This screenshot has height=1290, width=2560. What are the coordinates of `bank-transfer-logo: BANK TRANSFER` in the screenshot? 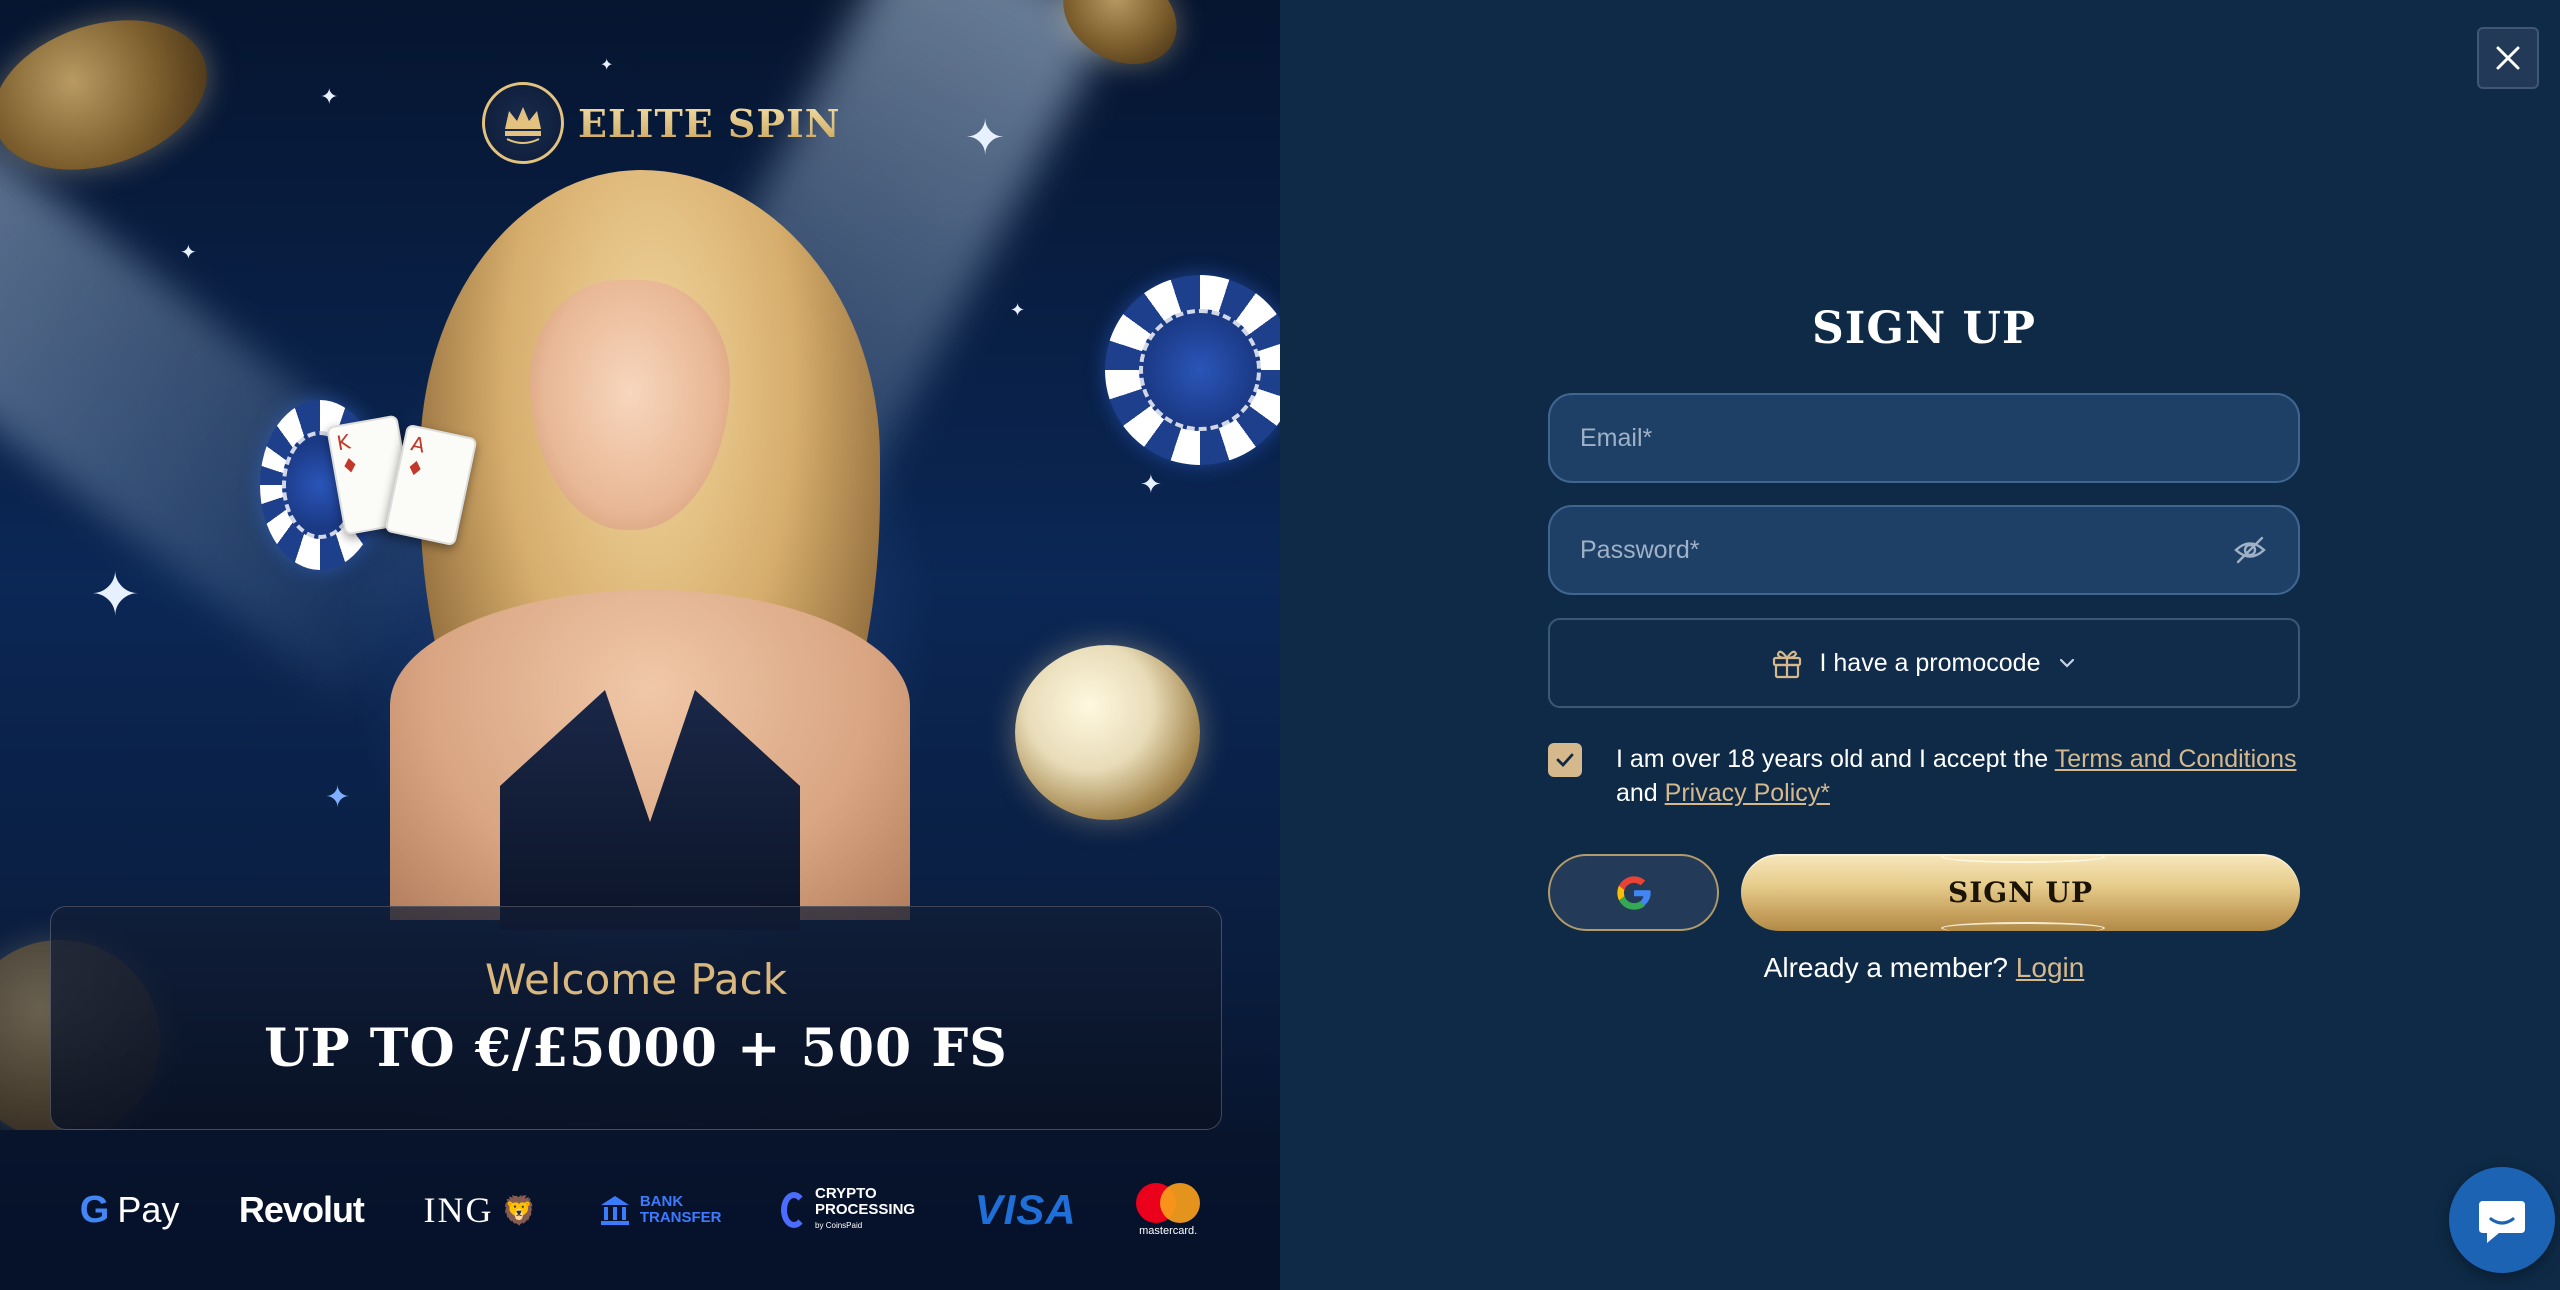 It's located at (660, 1210).